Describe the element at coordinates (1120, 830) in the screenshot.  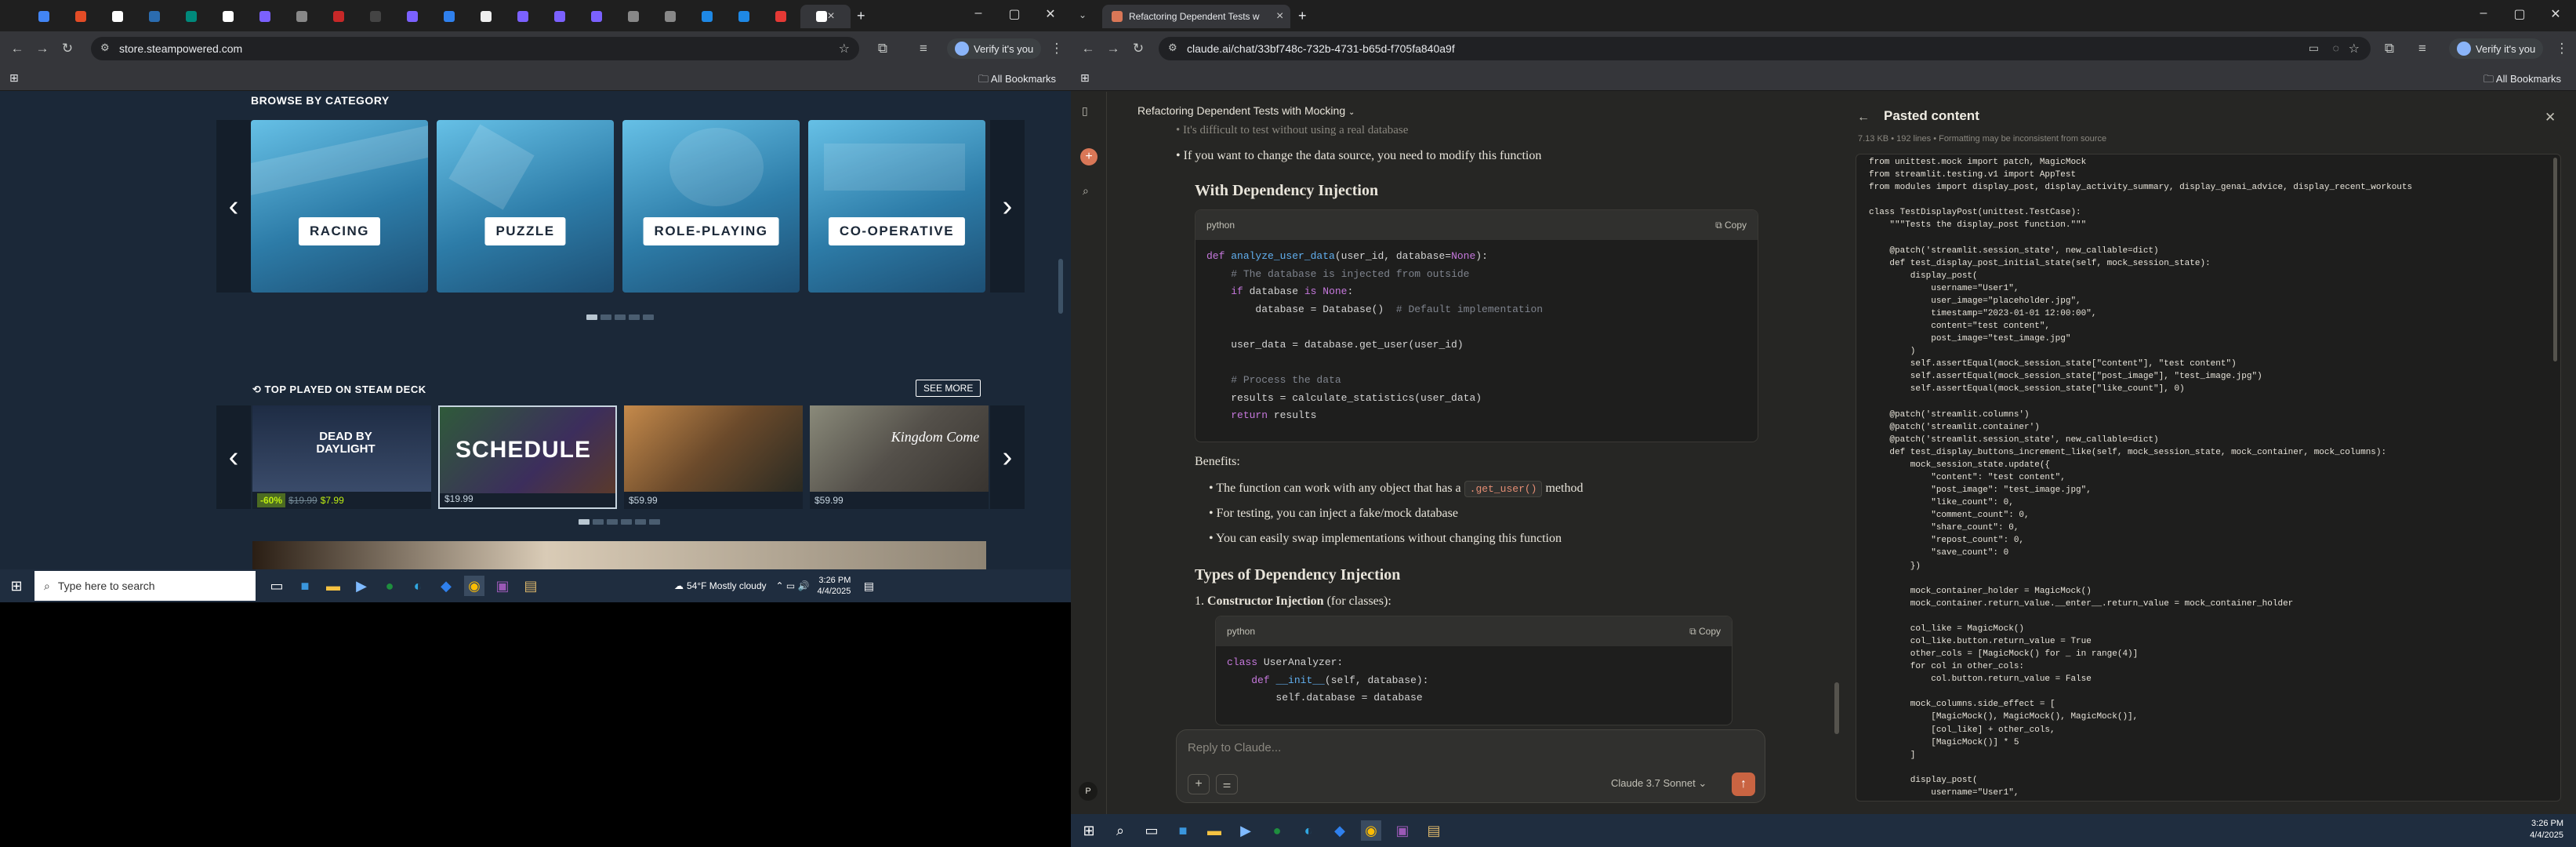
I see `search-icon: ⌕` at that location.